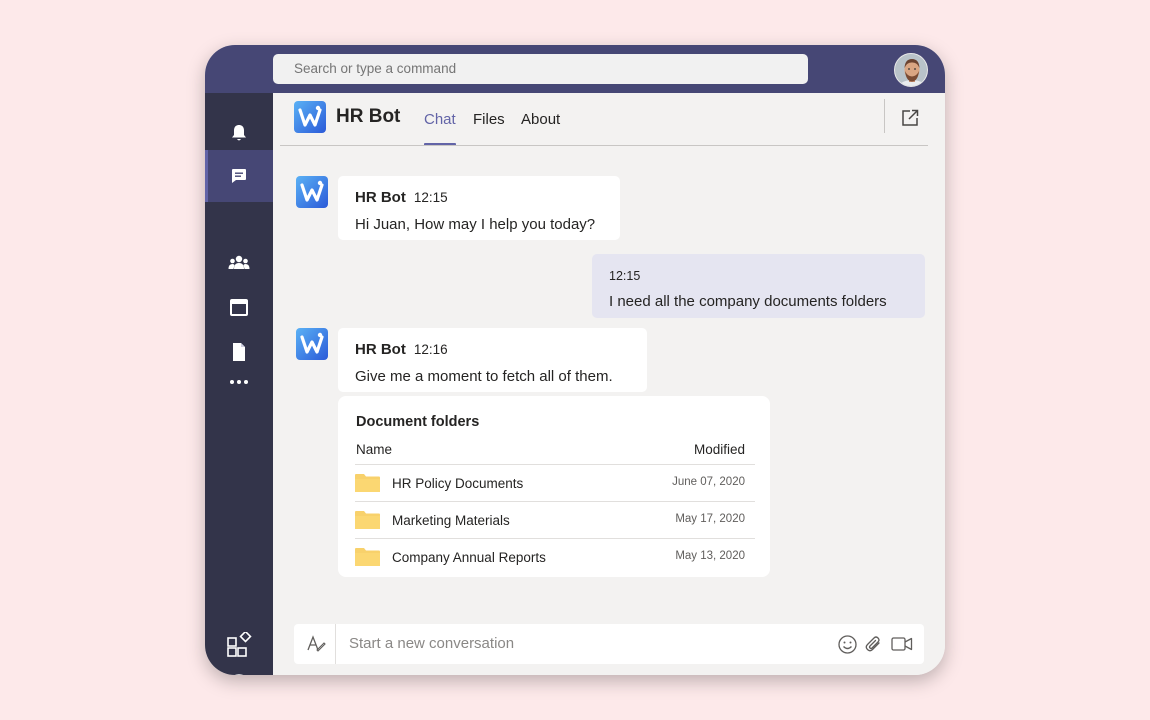 The height and width of the screenshot is (720, 1150). Describe the element at coordinates (609, 119) in the screenshot. I see `app-header: HR Bot Chat Files About` at that location.